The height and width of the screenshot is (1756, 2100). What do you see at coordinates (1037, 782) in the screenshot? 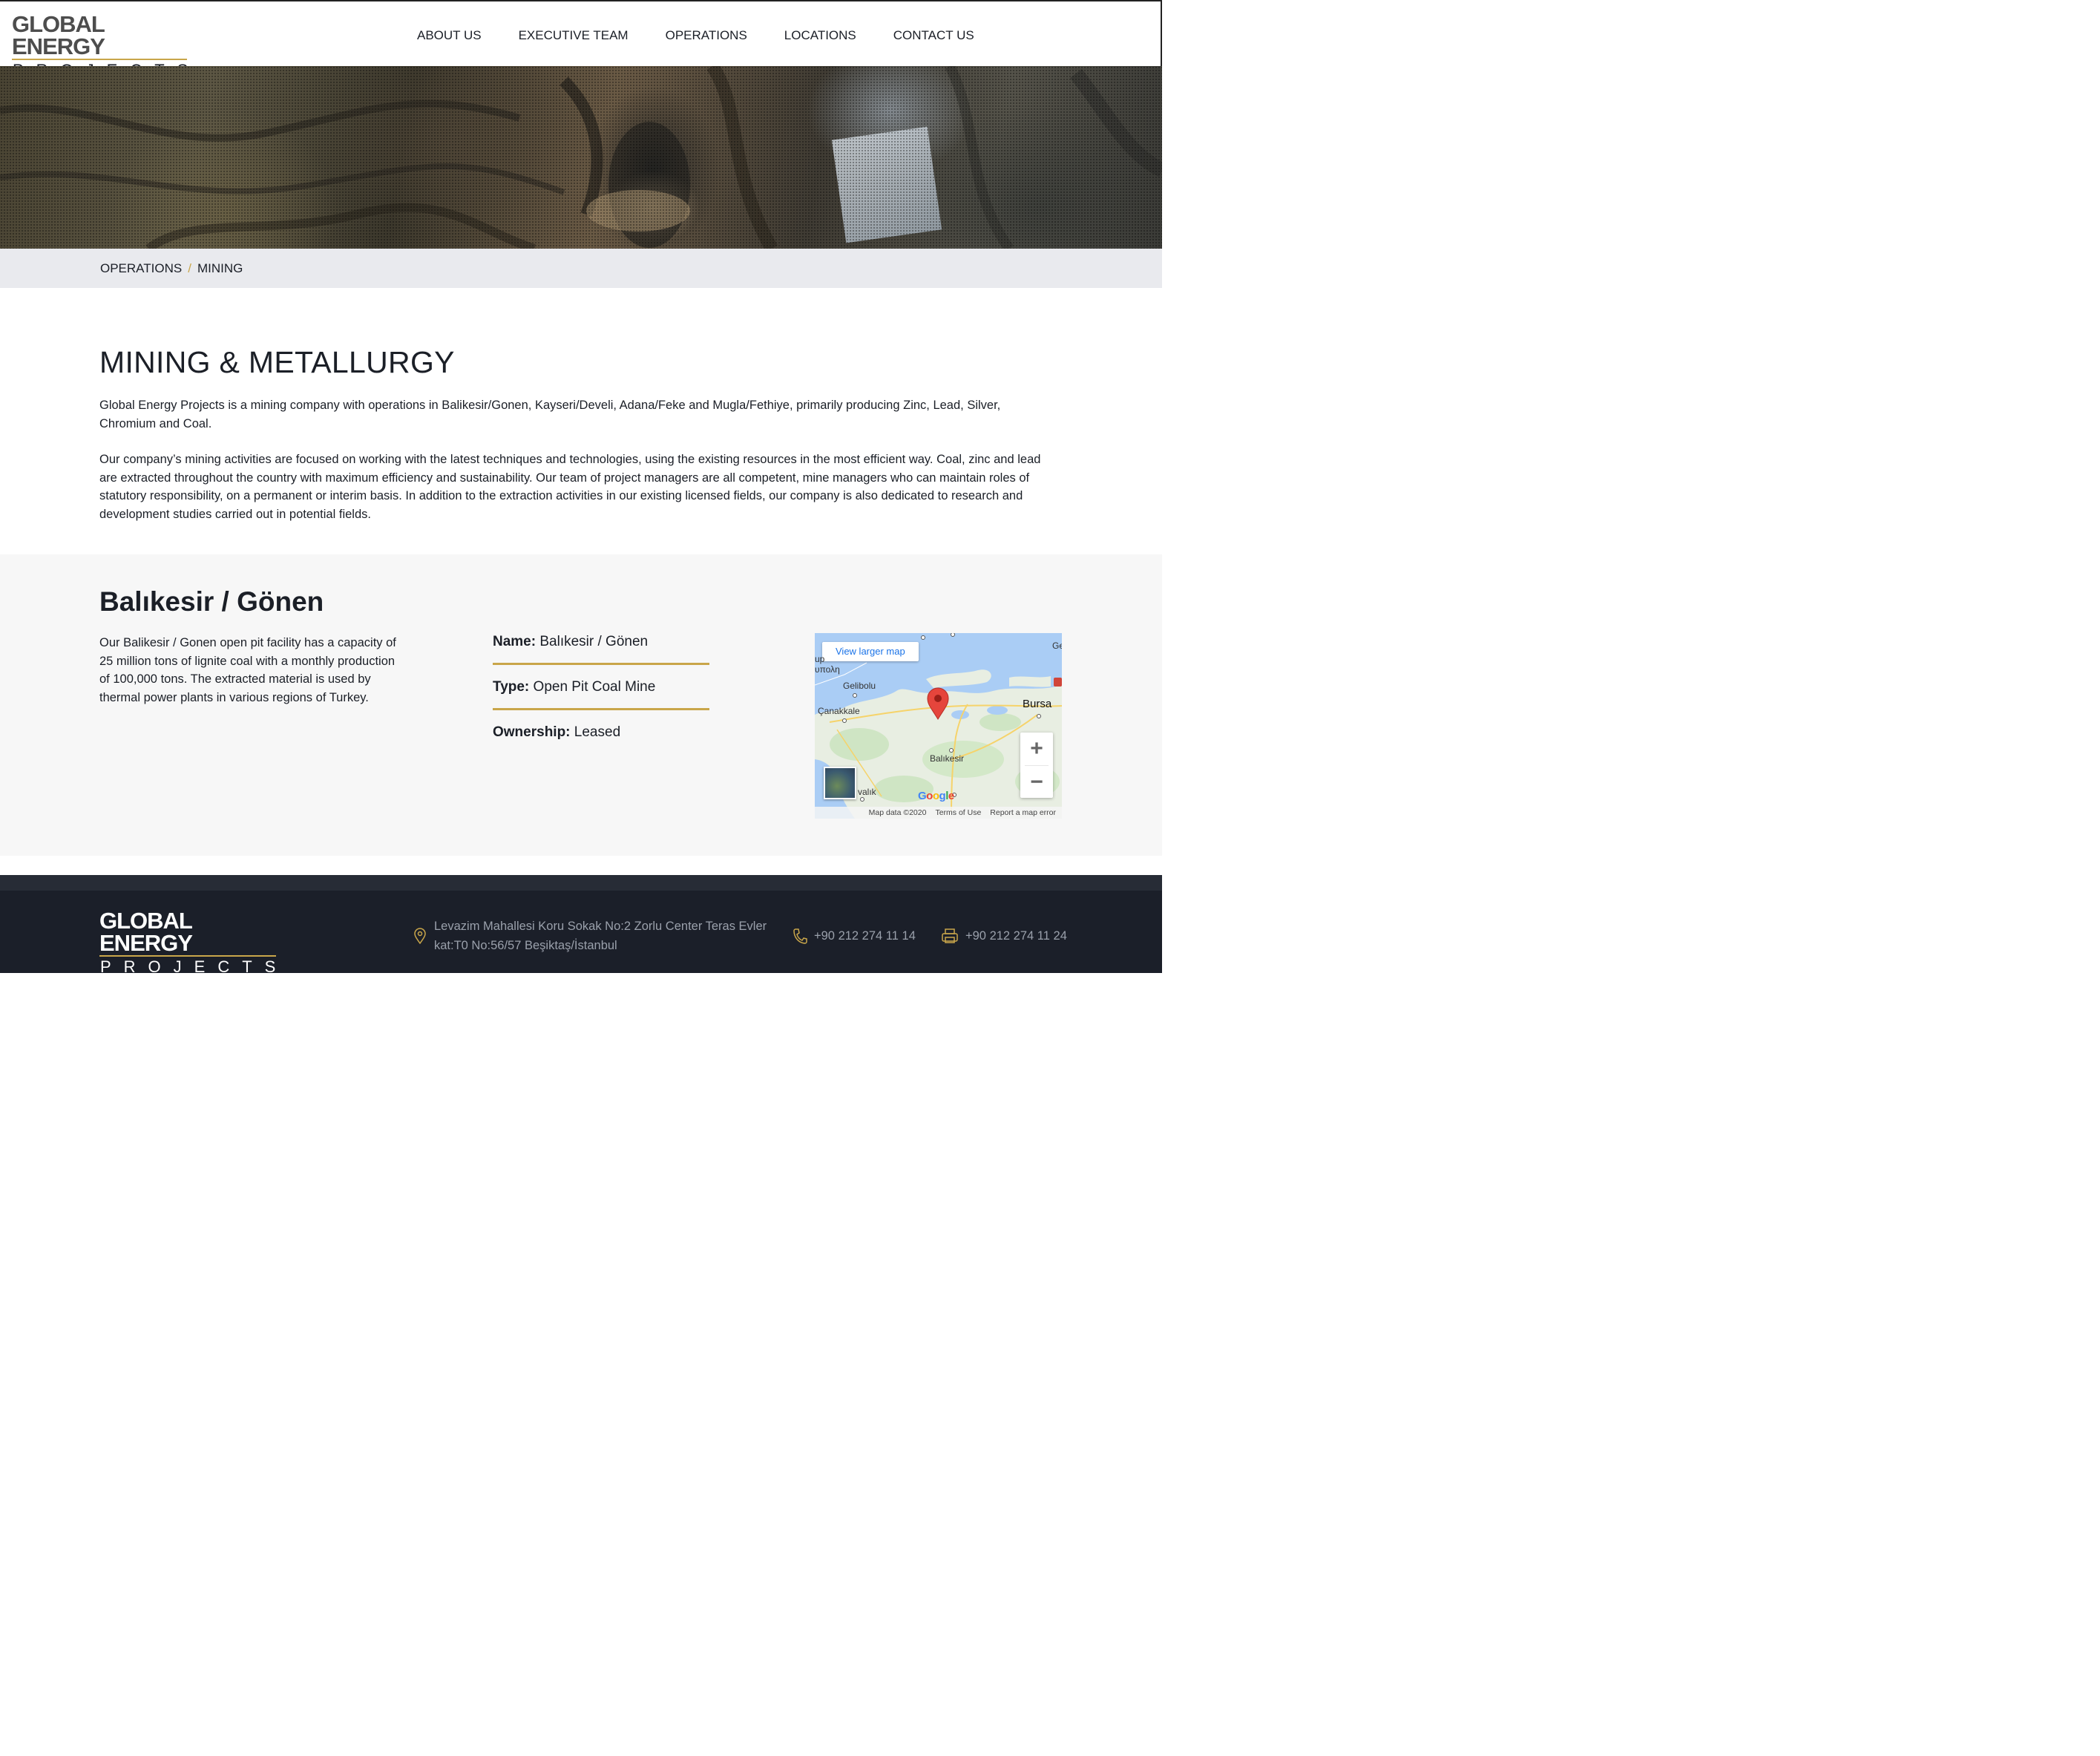
I see `zoom-out-button: −` at bounding box center [1037, 782].